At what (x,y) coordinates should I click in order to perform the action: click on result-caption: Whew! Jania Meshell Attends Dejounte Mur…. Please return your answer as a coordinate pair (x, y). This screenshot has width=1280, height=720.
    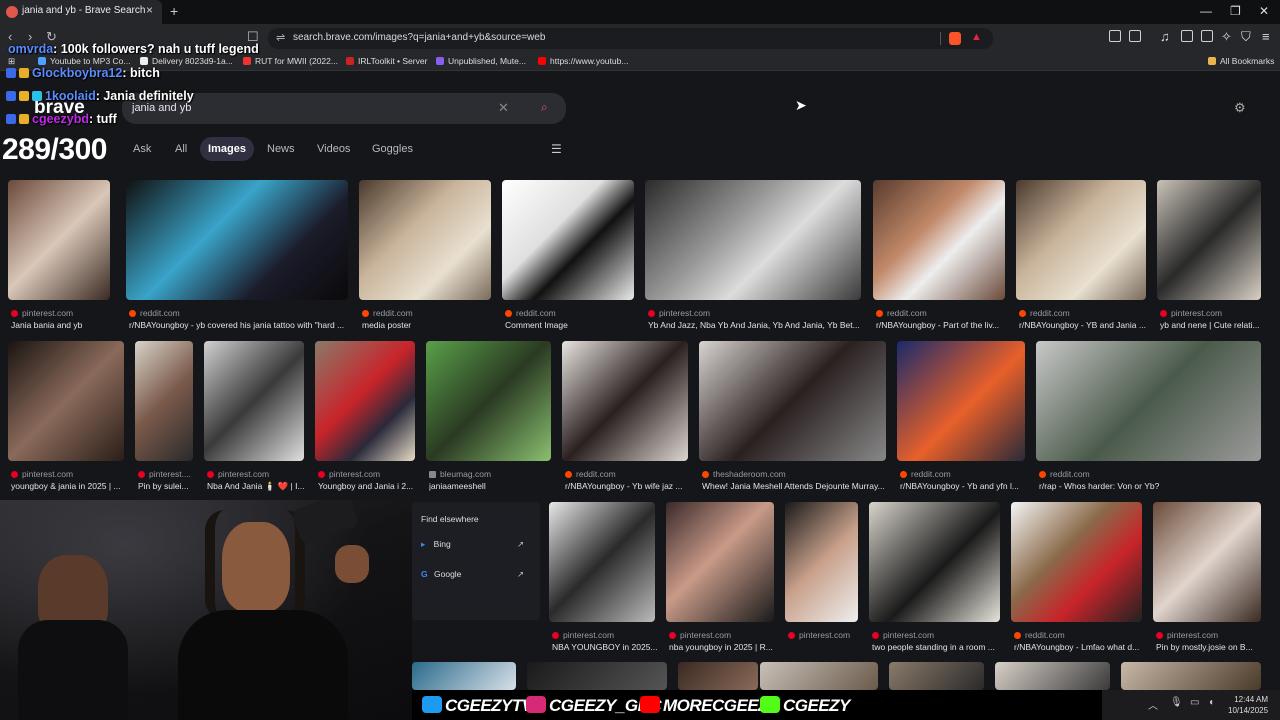
    Looking at the image, I should click on (795, 486).